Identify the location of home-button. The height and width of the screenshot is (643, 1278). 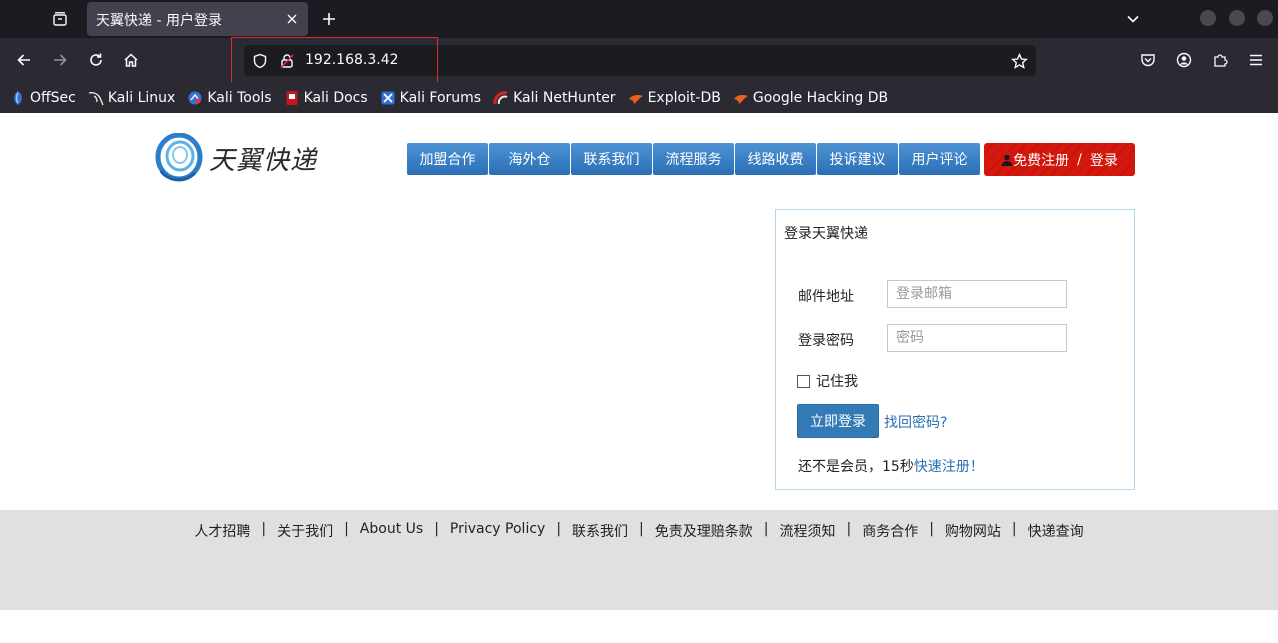
(131, 60).